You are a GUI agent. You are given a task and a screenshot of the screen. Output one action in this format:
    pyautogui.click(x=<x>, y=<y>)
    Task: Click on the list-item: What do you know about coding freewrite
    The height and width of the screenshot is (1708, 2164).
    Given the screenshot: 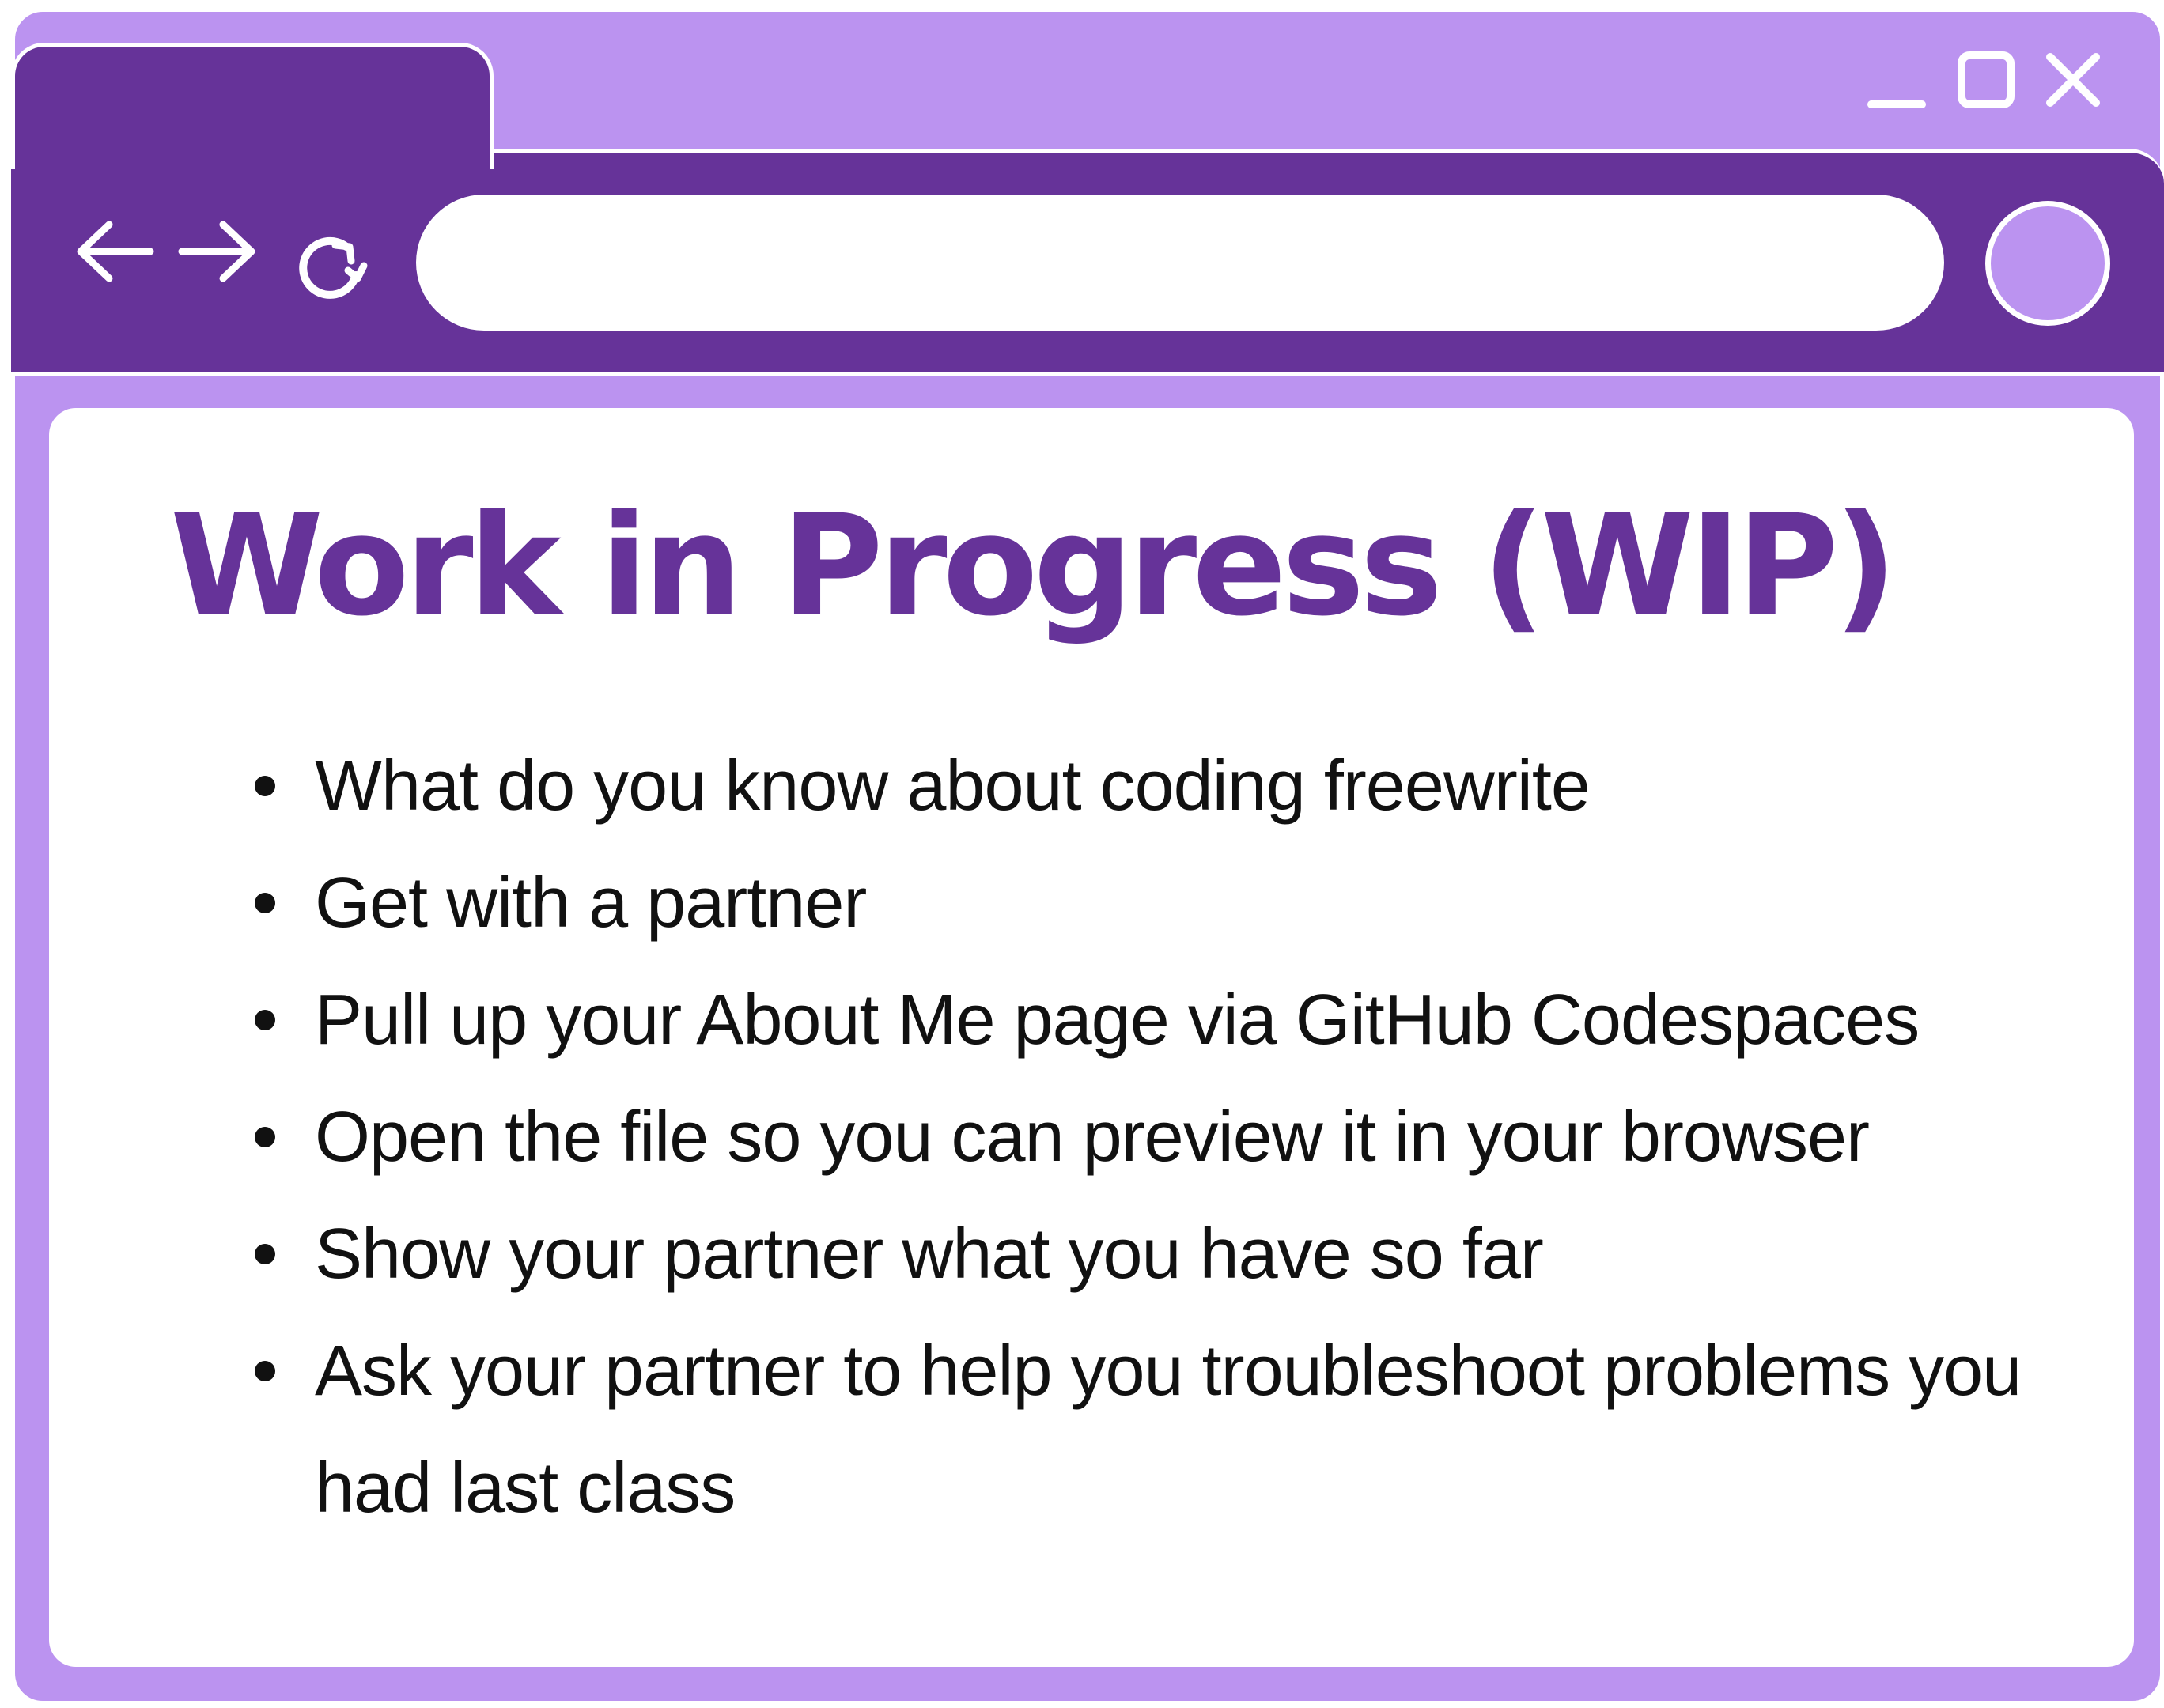 What is the action you would take?
    pyautogui.click(x=1165, y=786)
    